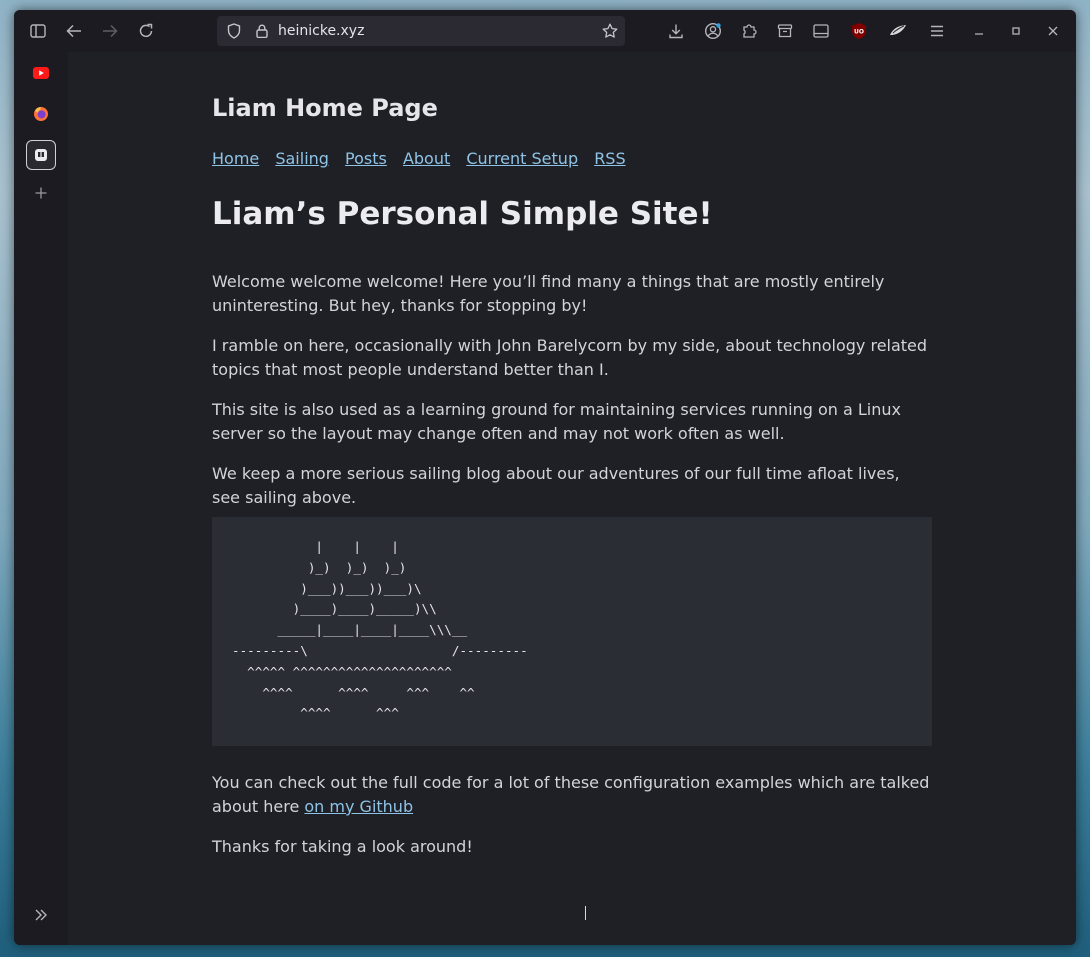 The width and height of the screenshot is (1090, 957). I want to click on ublock-label: UO, so click(859, 32).